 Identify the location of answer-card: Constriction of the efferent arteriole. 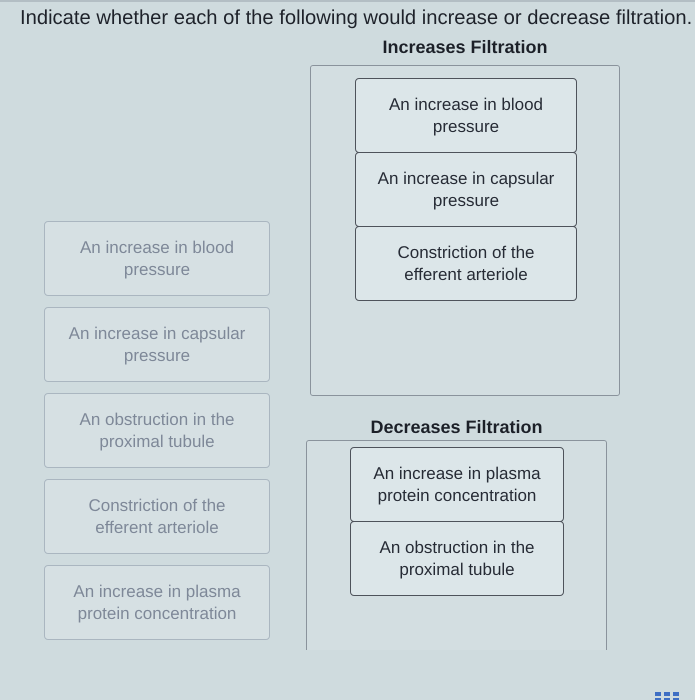
(466, 263).